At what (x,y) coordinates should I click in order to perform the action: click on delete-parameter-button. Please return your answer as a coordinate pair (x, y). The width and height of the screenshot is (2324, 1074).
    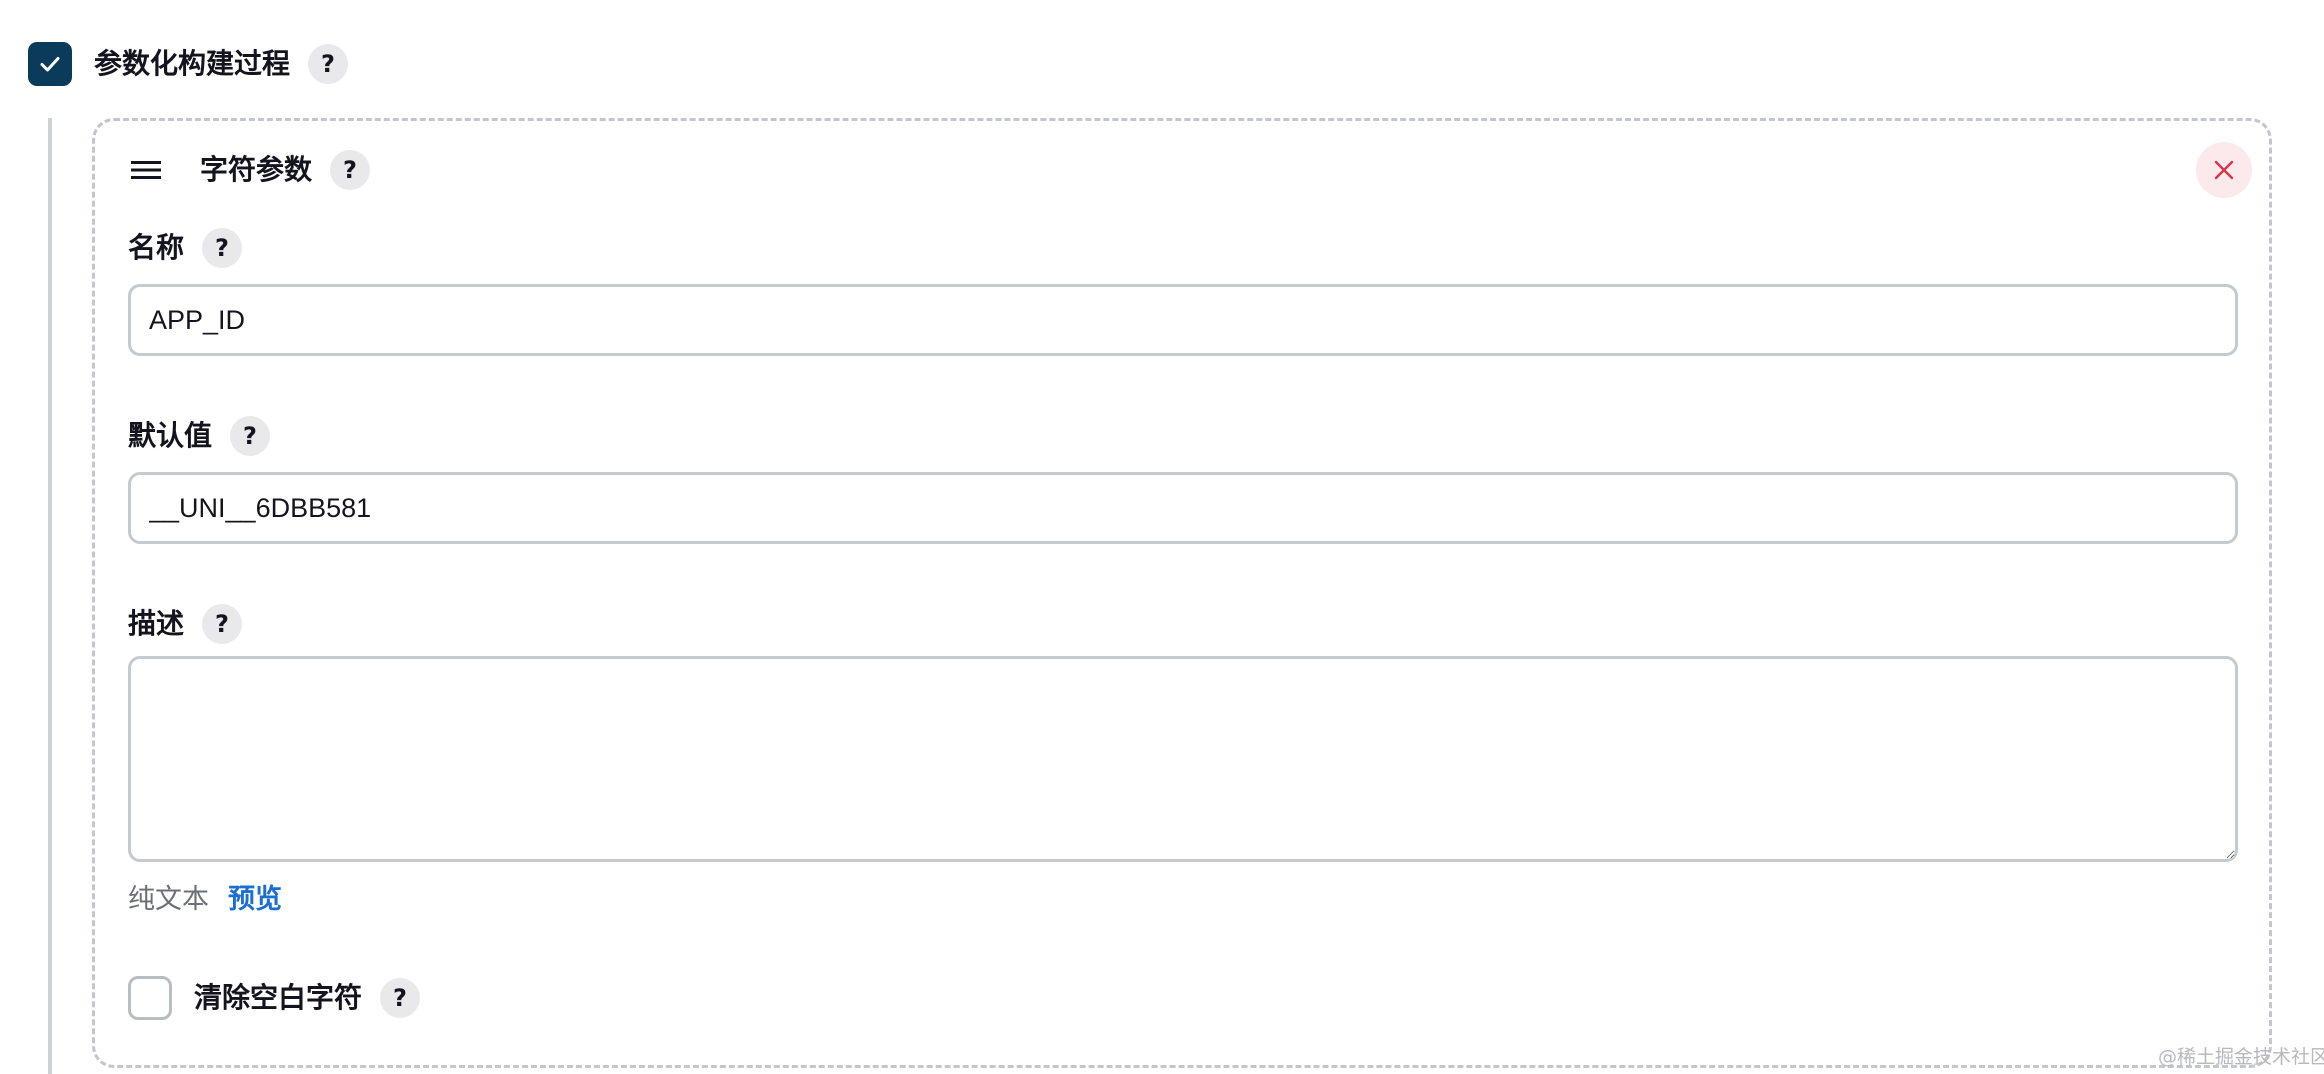
    Looking at the image, I should click on (2224, 170).